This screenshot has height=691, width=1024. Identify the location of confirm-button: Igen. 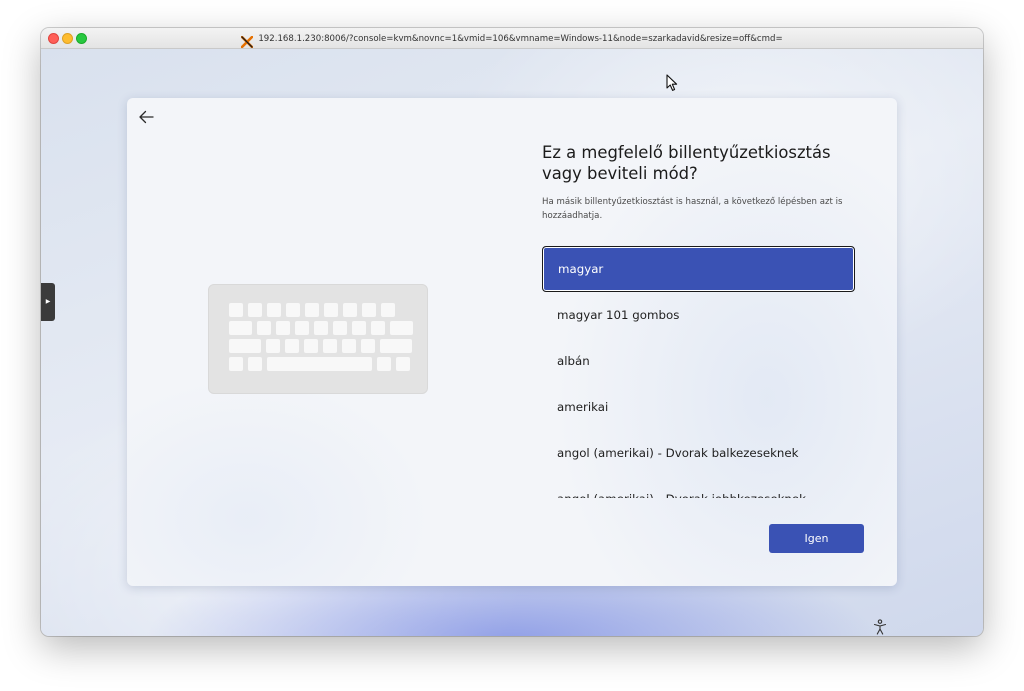
(816, 538).